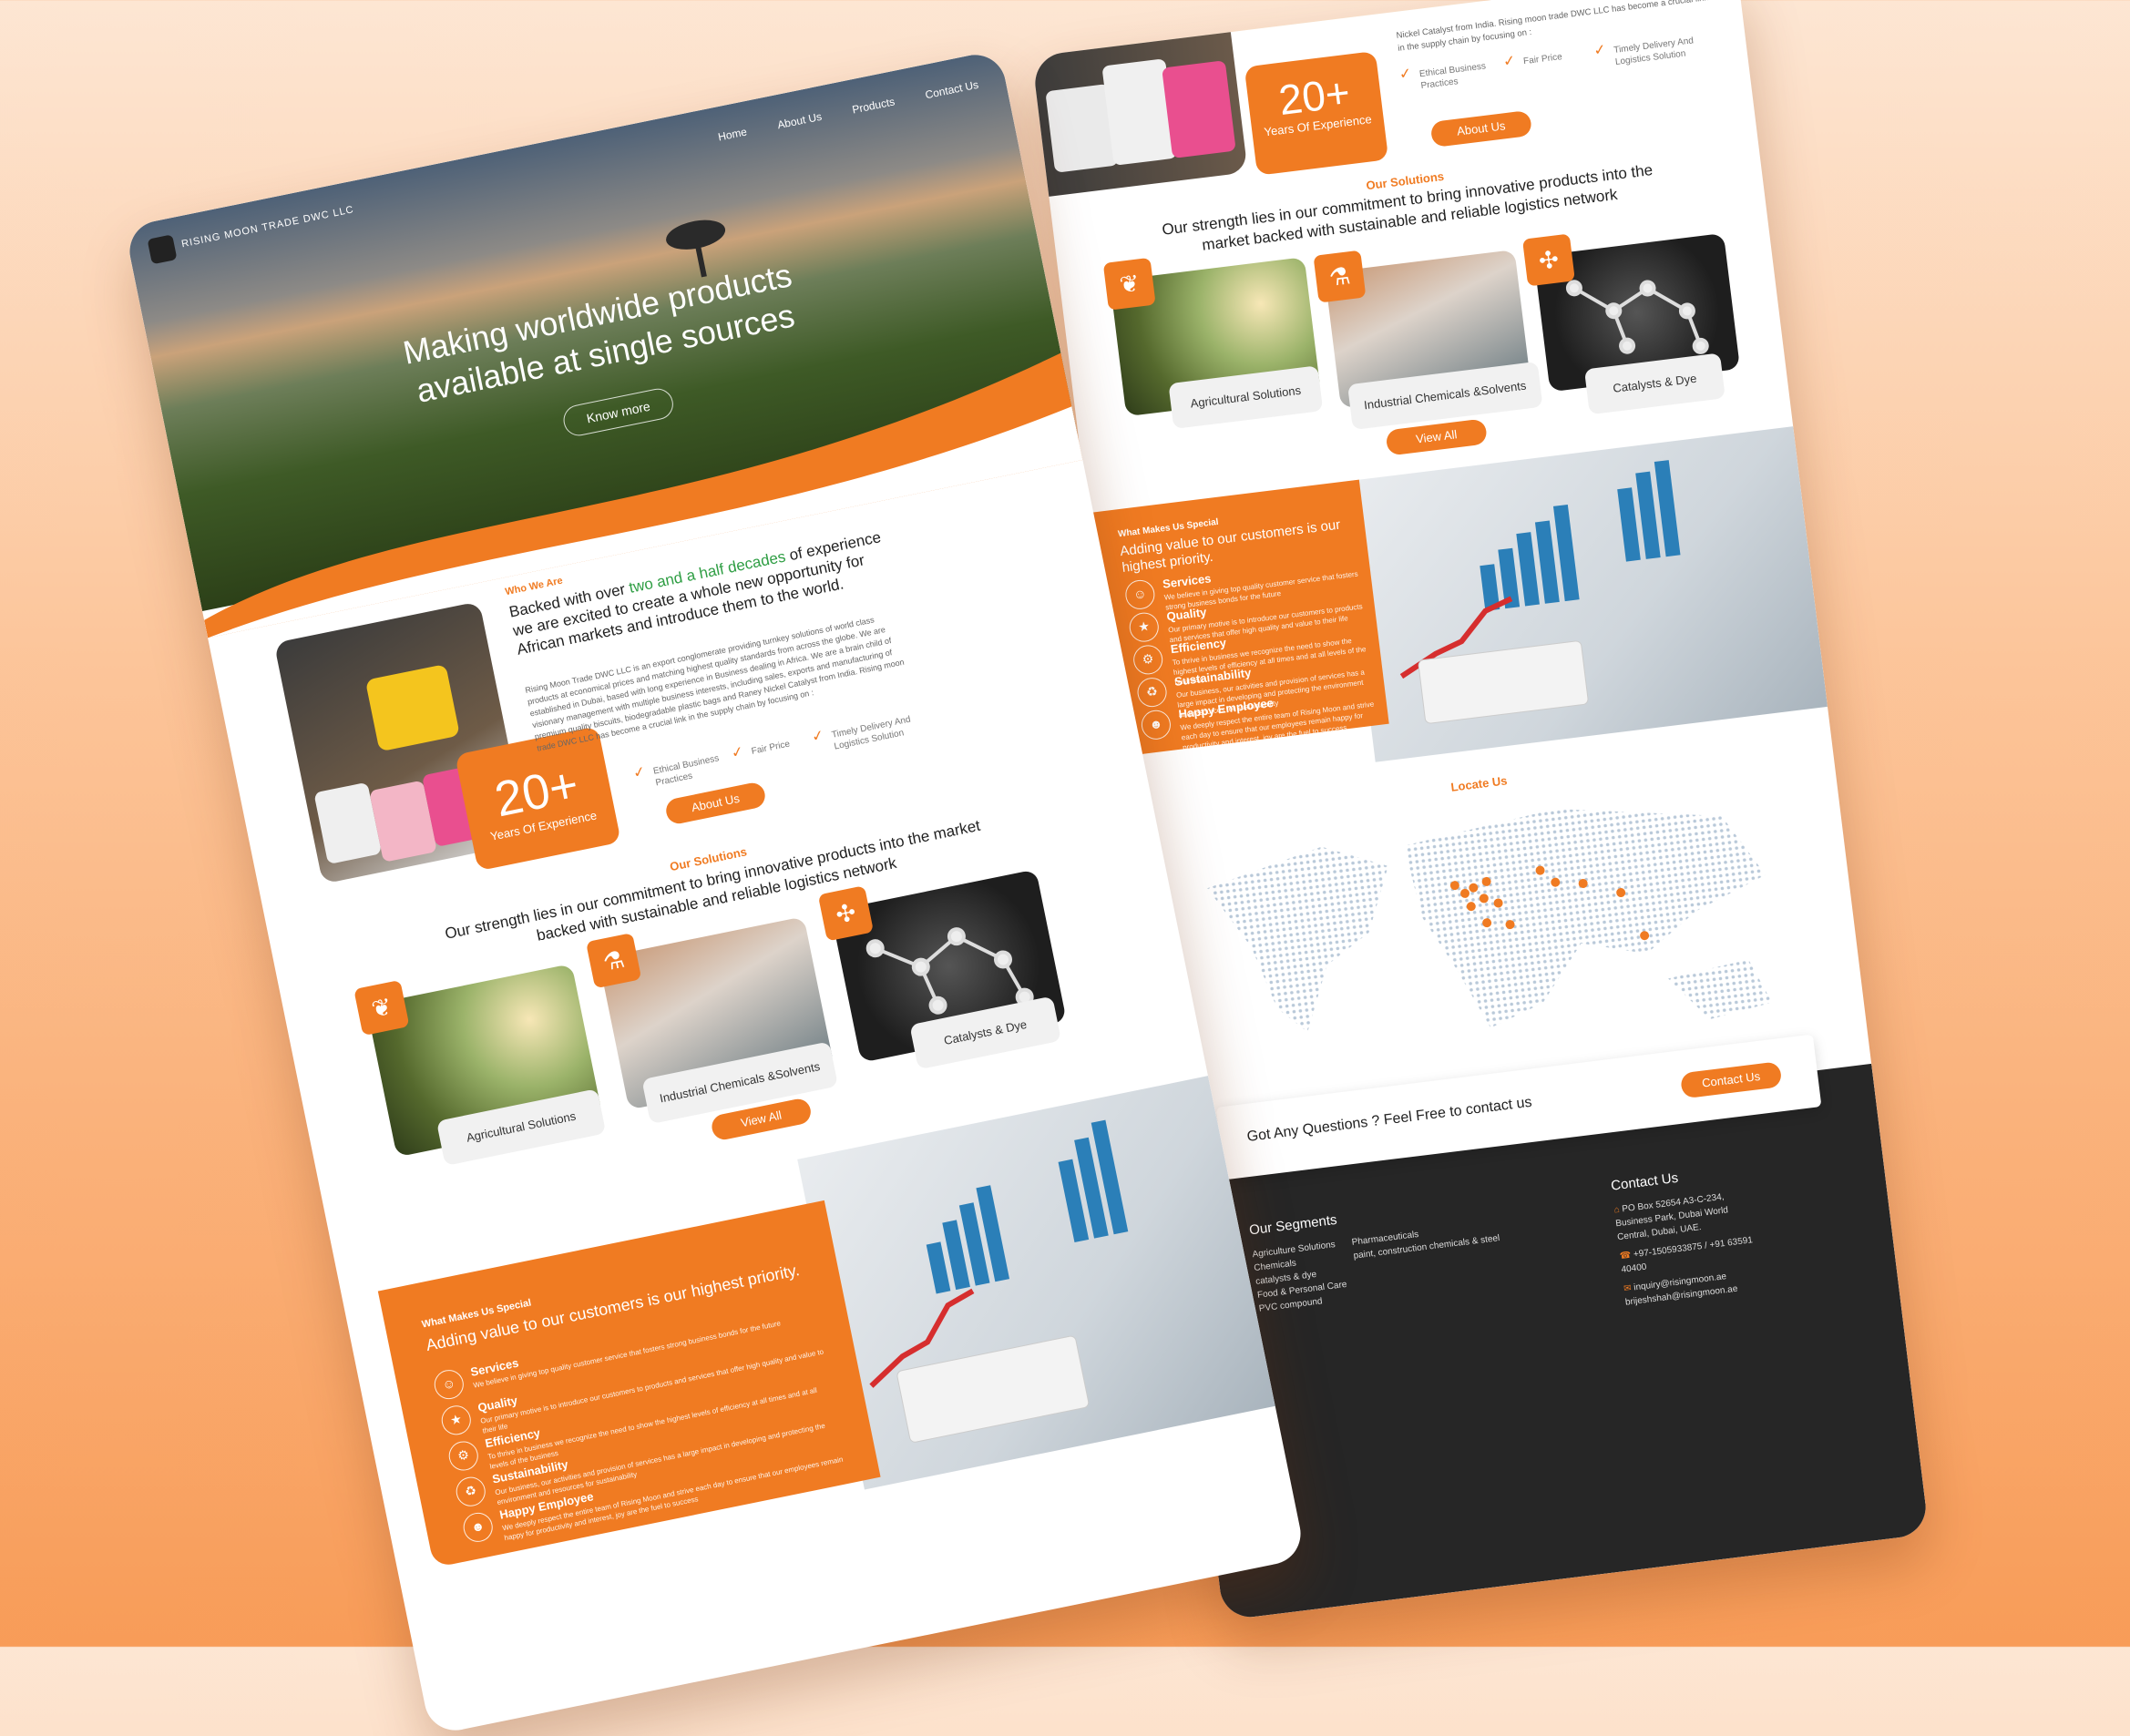 This screenshot has width=2130, height=1736. Describe the element at coordinates (1628, 1288) in the screenshot. I see `mail-icon: ✉` at that location.